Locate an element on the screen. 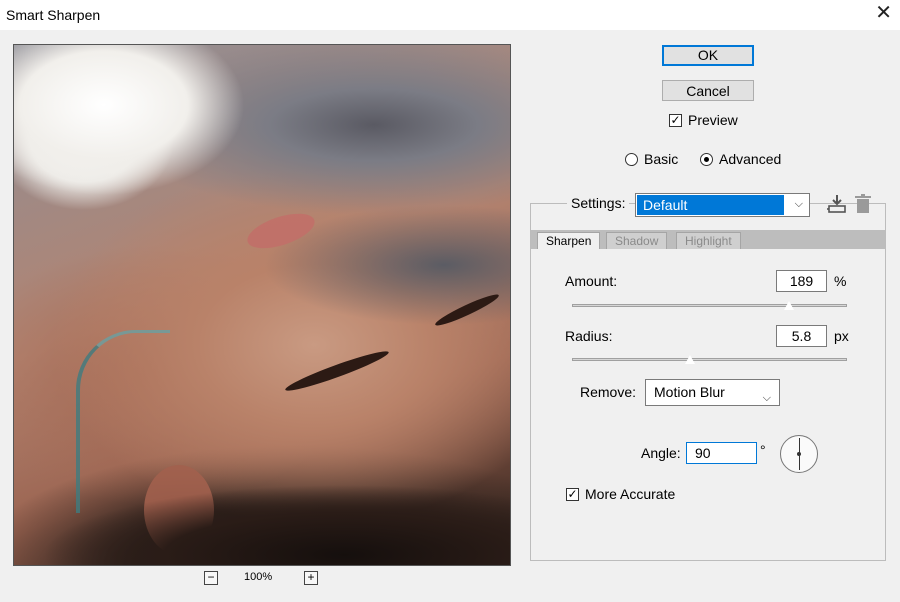 The image size is (900, 602). angle-label: Angle: is located at coordinates (661, 453).